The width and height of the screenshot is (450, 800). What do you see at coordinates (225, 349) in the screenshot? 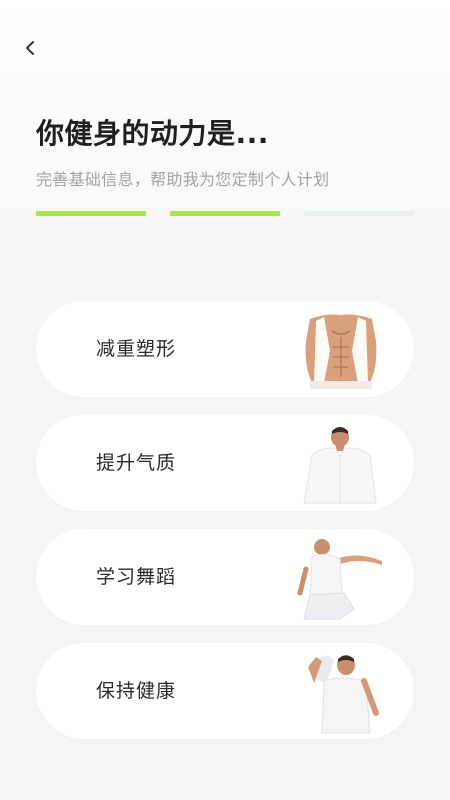
I see `option-lose-weight: 减重塑形` at bounding box center [225, 349].